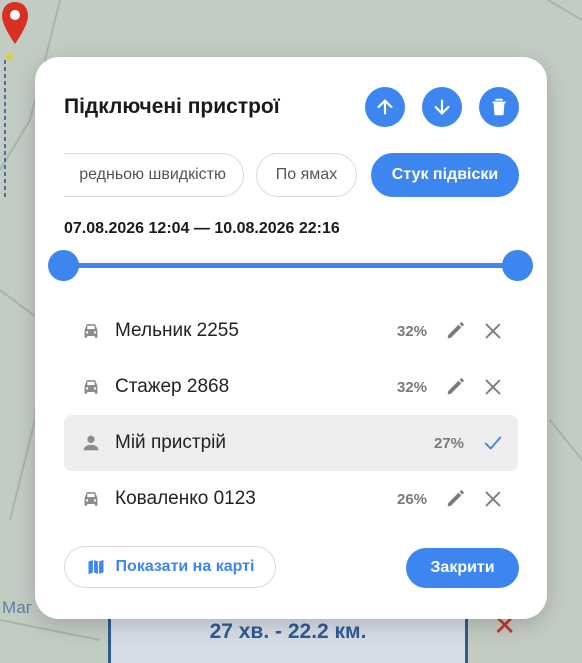  Describe the element at coordinates (185, 498) in the screenshot. I see `device-name: Коваленко 0123` at that location.